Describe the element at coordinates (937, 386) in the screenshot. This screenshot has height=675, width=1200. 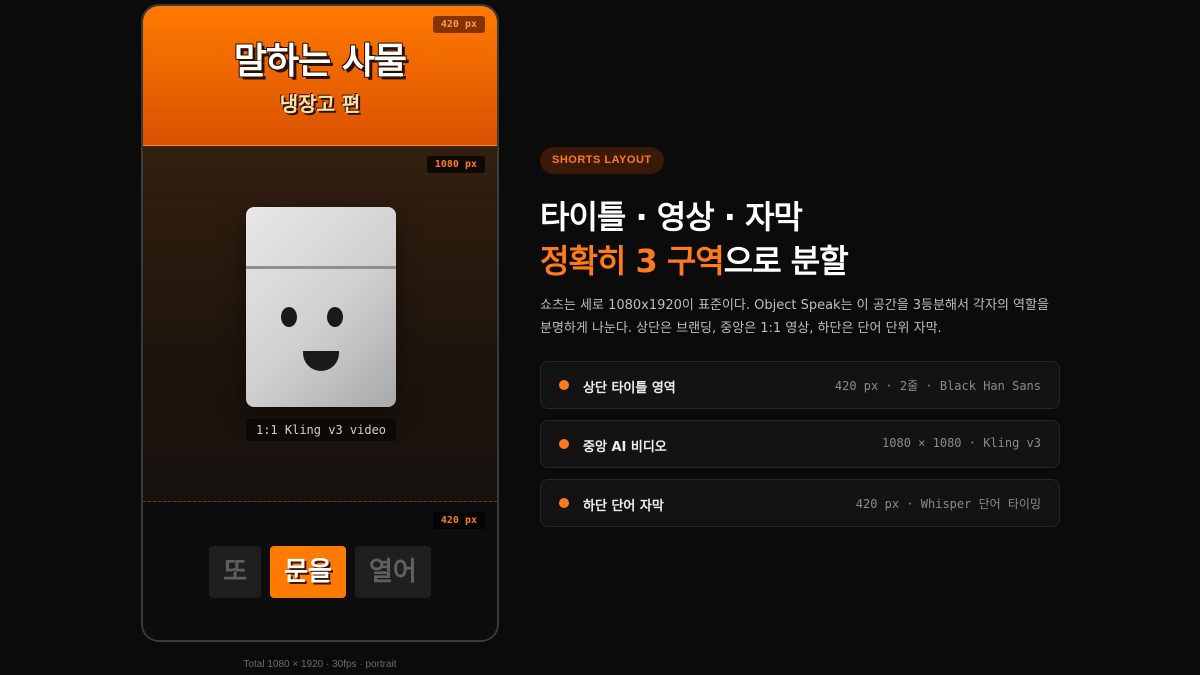
I see `zone-row-meta: 420 px · 2줄 · Black Han Sans` at that location.